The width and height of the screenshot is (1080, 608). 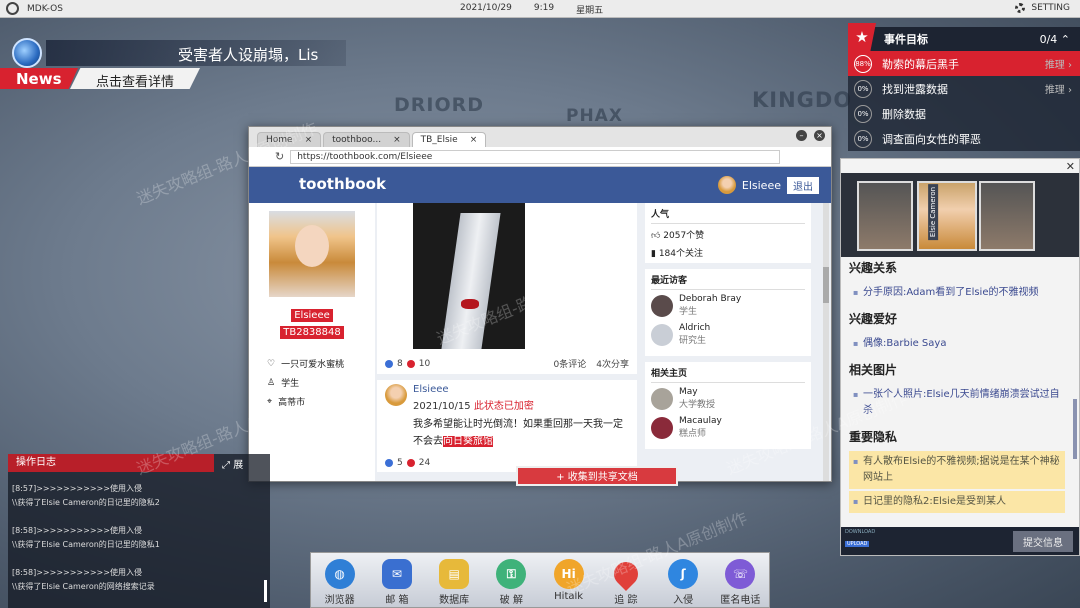 What do you see at coordinates (511, 582) in the screenshot?
I see `dock-app-crack: ⚿ 破 解` at bounding box center [511, 582].